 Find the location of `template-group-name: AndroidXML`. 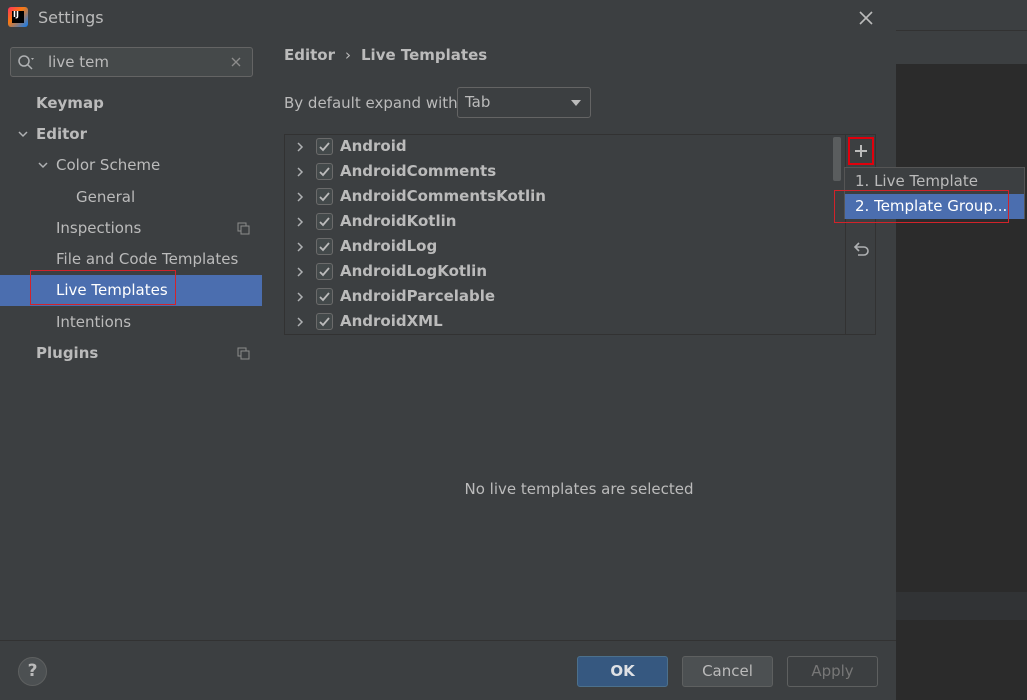

template-group-name: AndroidXML is located at coordinates (391, 321).